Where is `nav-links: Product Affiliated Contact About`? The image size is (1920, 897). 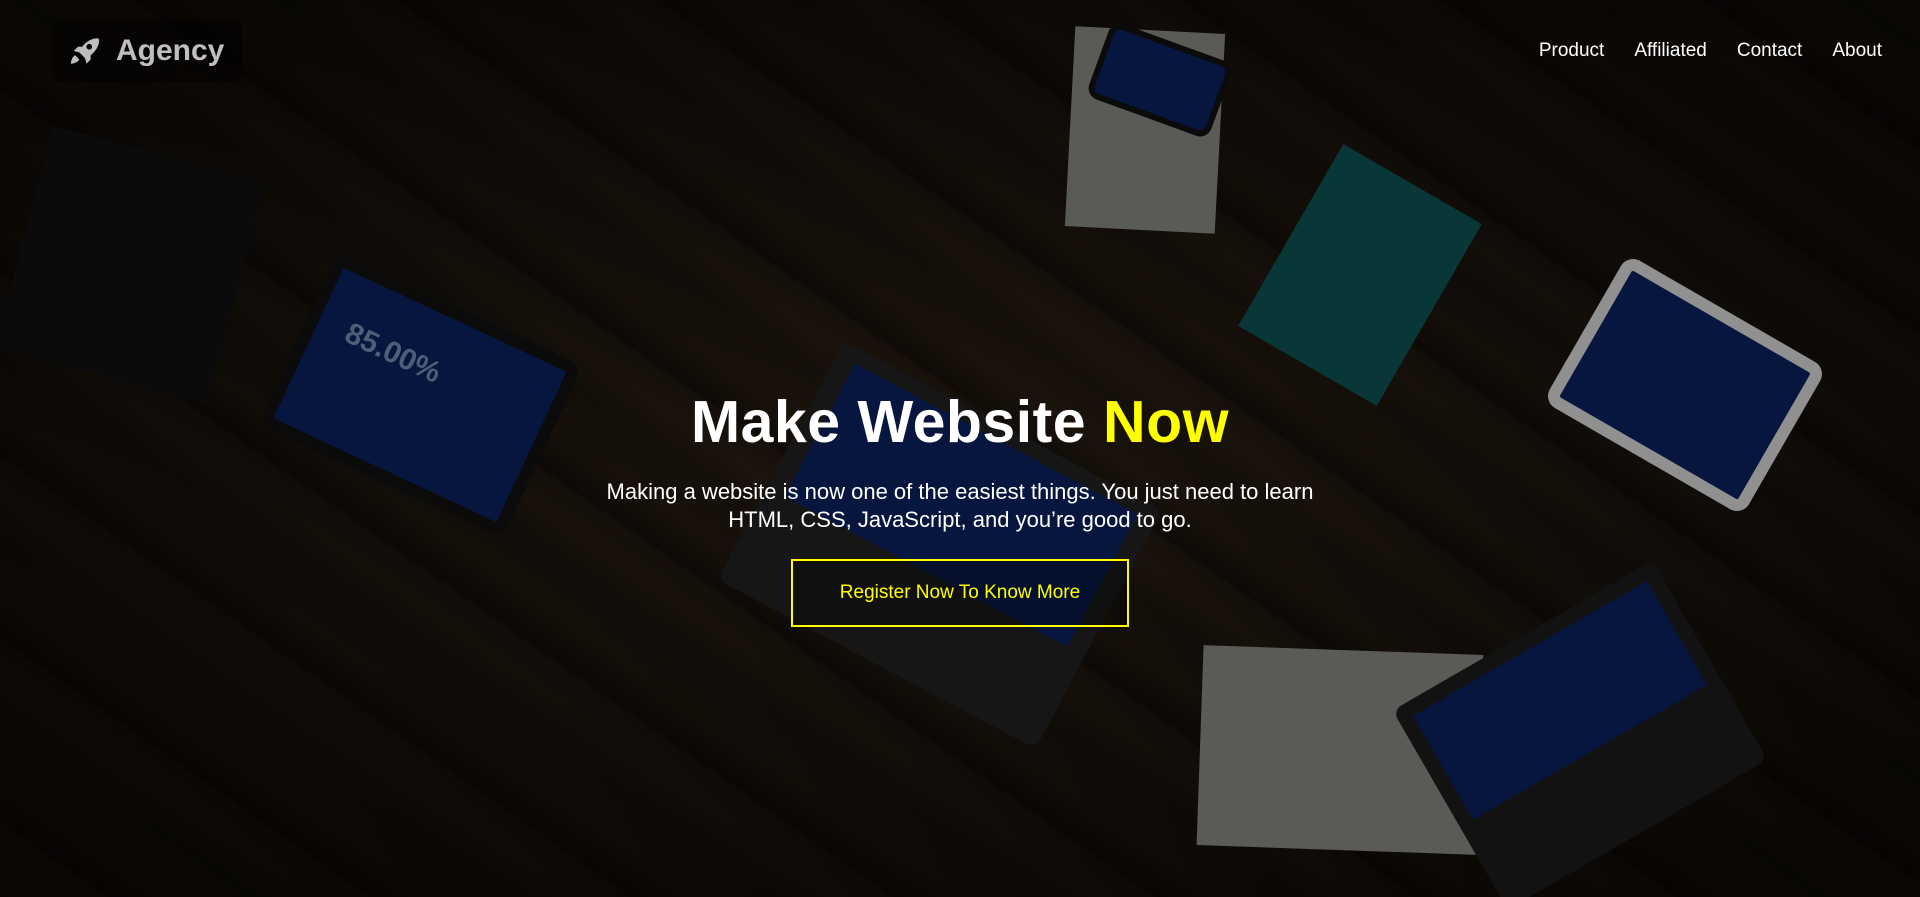
nav-links: Product Affiliated Contact About is located at coordinates (1710, 51).